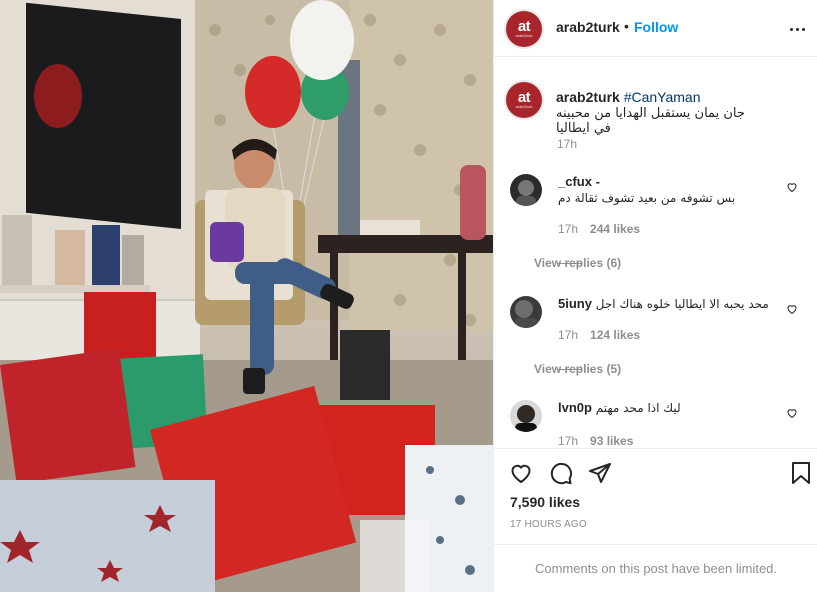  Describe the element at coordinates (548, 524) in the screenshot. I see `post-timestamp: 17 HOURS AGO` at that location.